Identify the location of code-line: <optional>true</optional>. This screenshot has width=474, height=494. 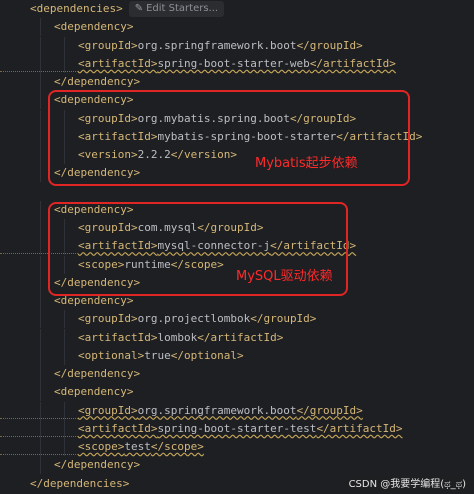
(237, 355).